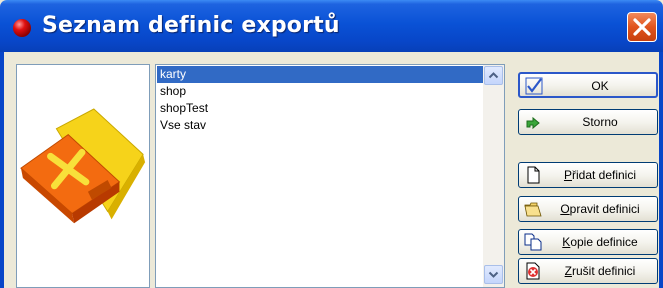 The width and height of the screenshot is (663, 288). I want to click on add-definition-button: Přidat definici, so click(588, 175).